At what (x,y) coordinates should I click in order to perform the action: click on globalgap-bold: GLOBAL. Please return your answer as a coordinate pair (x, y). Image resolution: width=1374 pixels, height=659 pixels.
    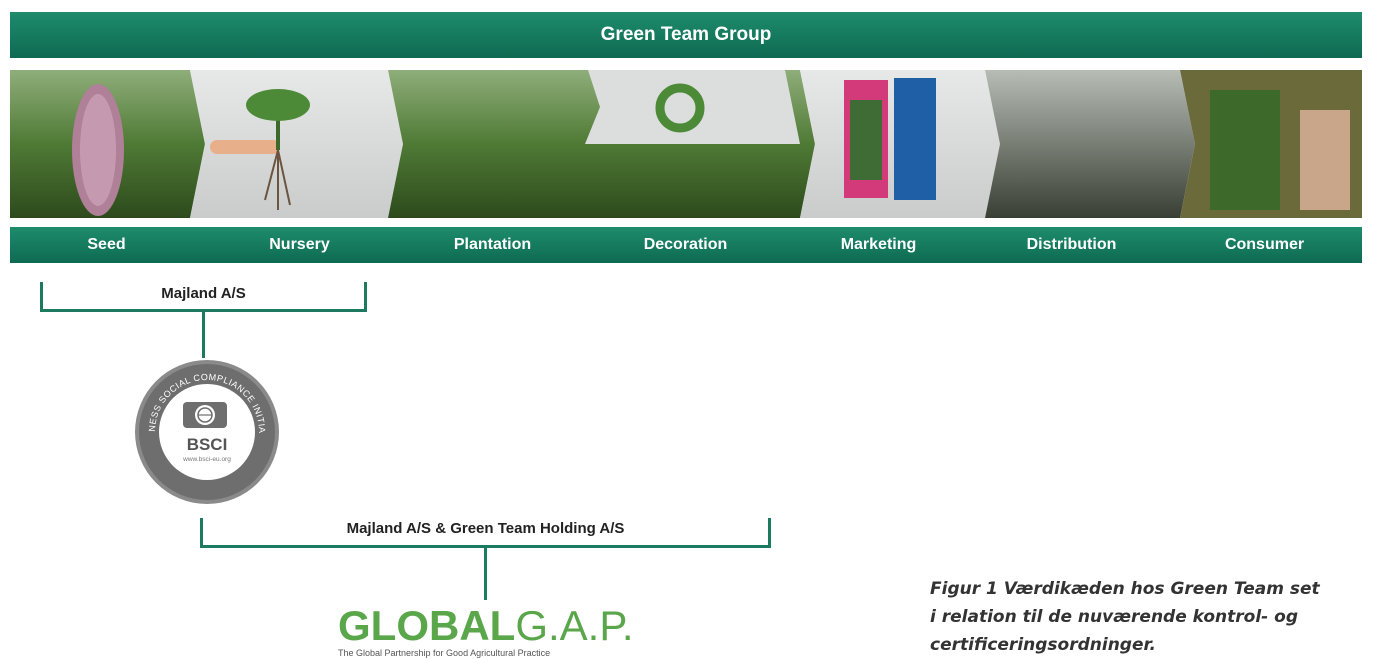
    Looking at the image, I should click on (427, 625).